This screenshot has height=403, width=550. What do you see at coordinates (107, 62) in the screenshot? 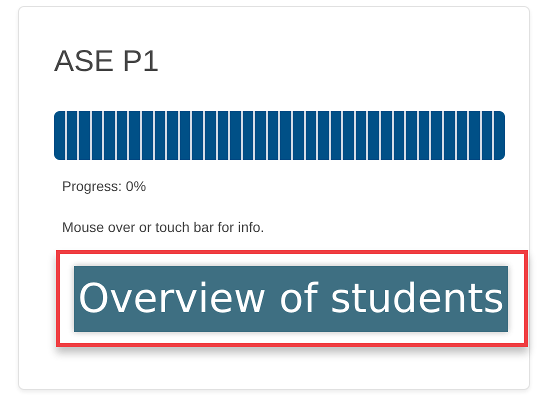
I see `course-title: ASE P1` at bounding box center [107, 62].